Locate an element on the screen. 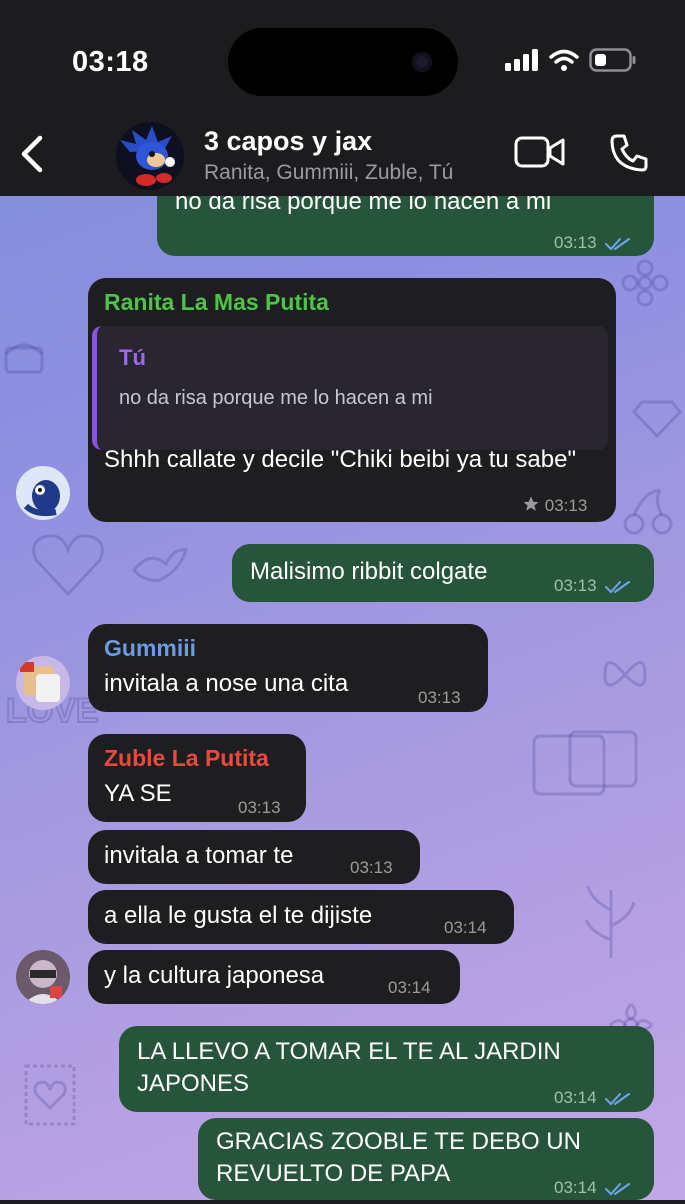 Image resolution: width=685 pixels, height=1204 pixels. reply-sender: Tú is located at coordinates (132, 357).